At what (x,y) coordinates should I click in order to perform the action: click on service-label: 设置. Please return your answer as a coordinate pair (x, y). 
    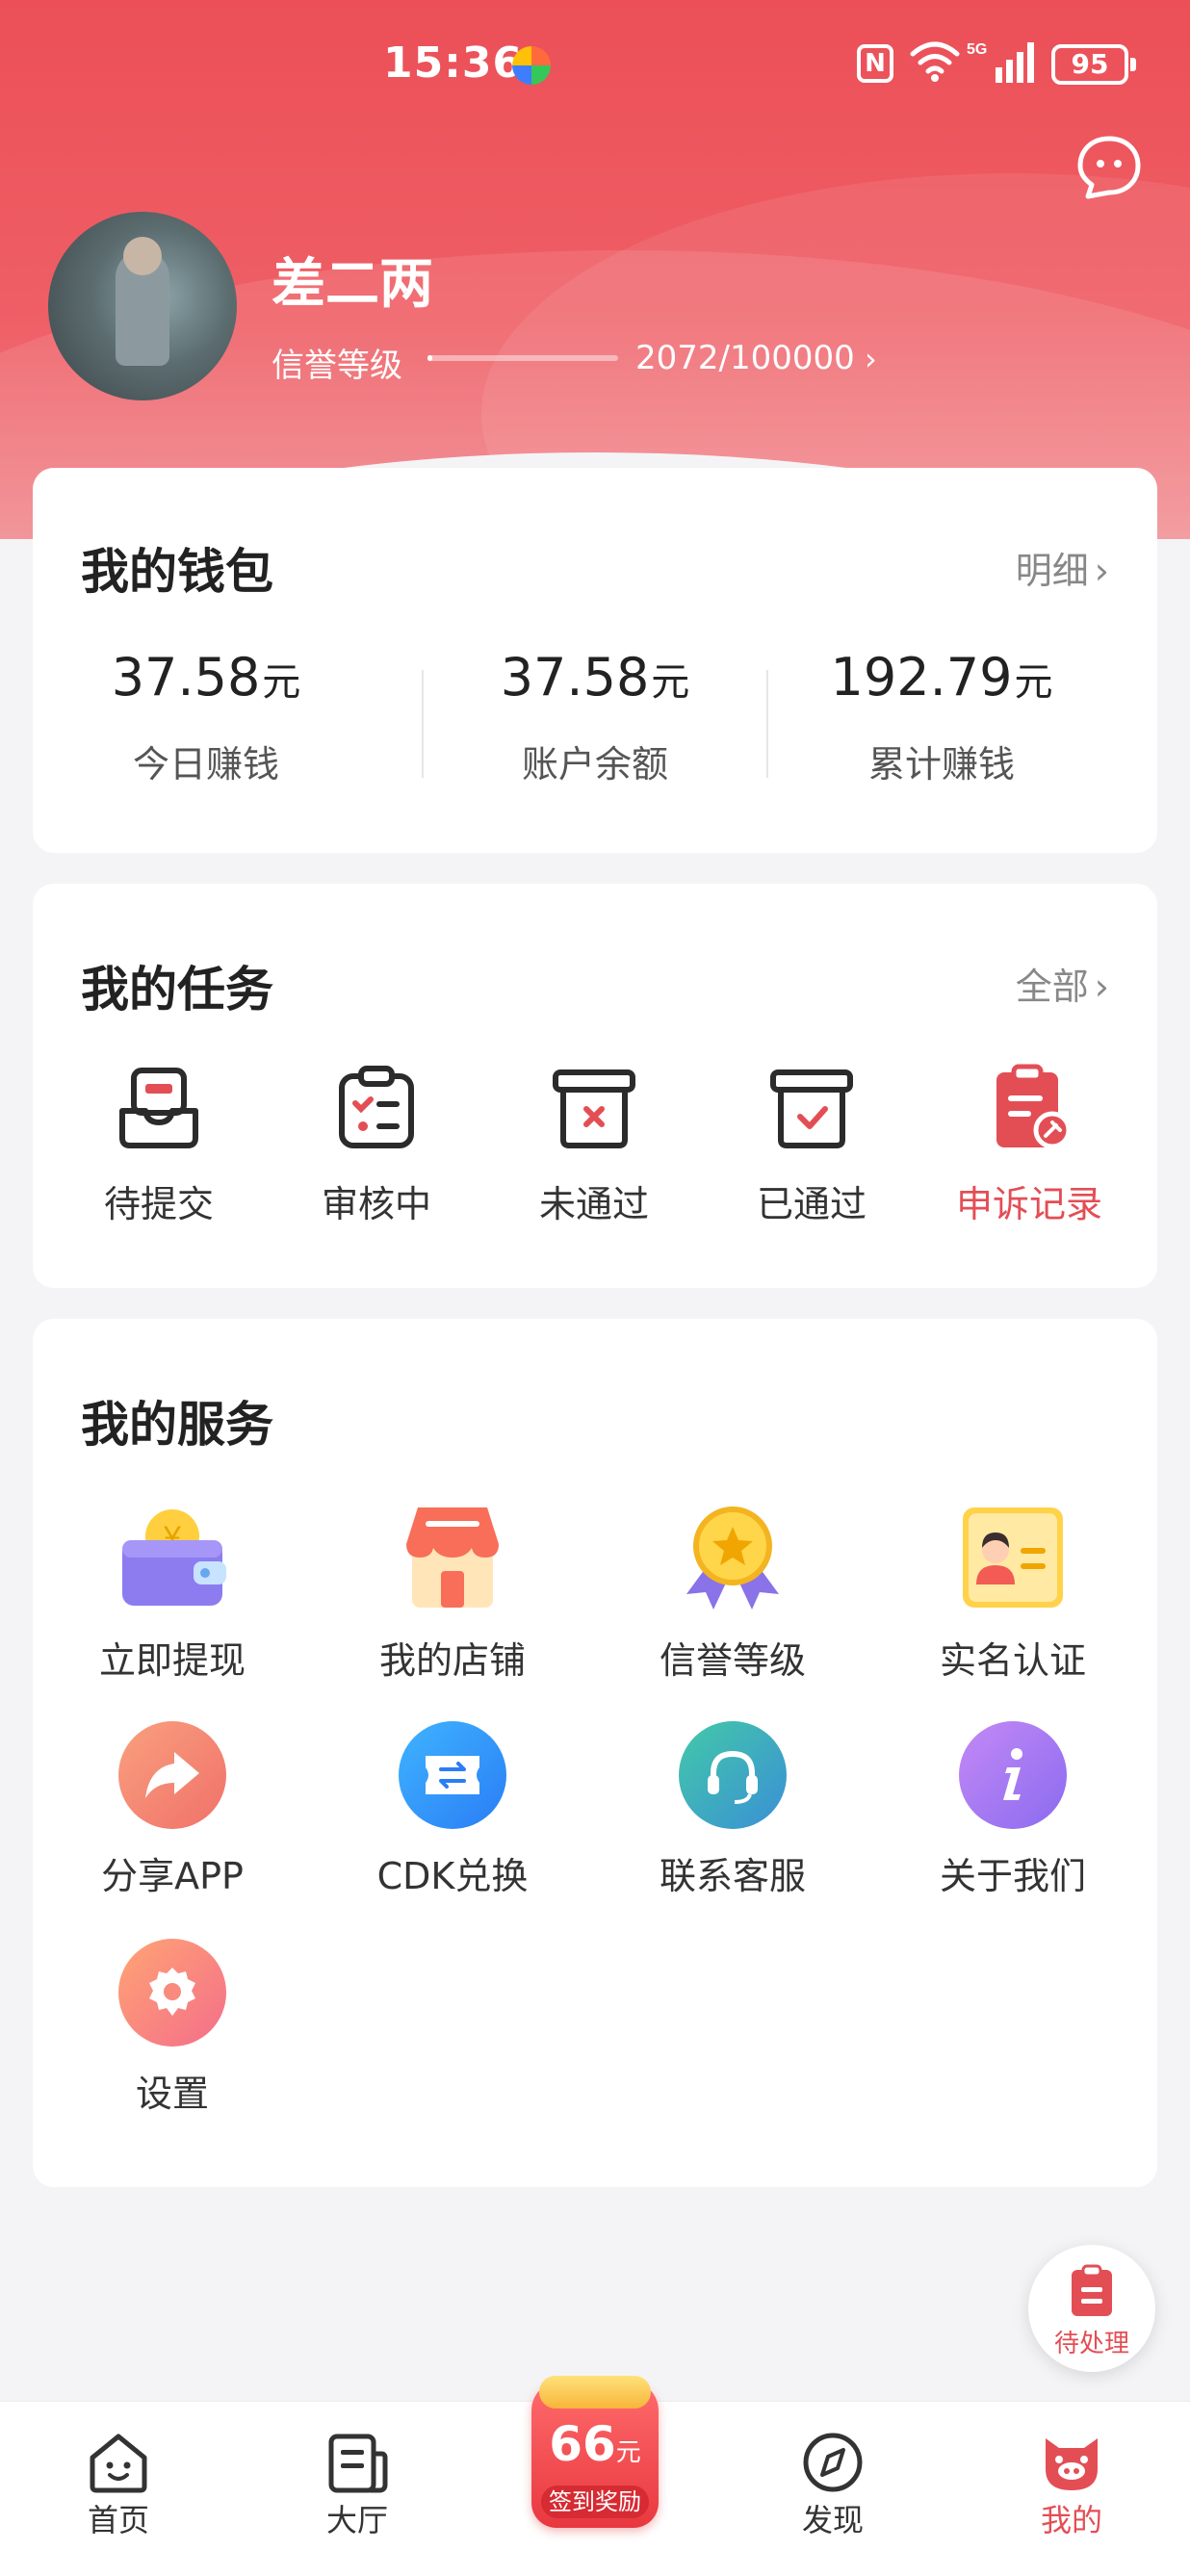
    Looking at the image, I should click on (172, 2094).